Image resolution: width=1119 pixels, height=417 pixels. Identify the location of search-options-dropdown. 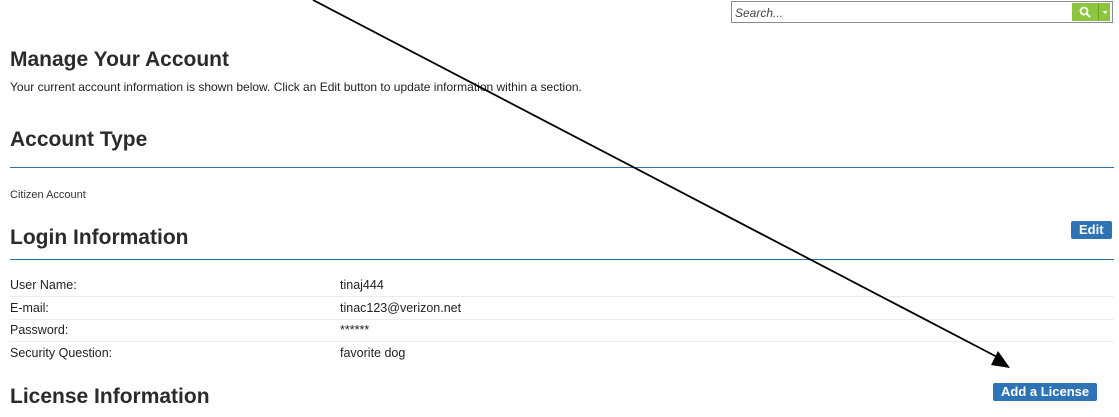
(1104, 12).